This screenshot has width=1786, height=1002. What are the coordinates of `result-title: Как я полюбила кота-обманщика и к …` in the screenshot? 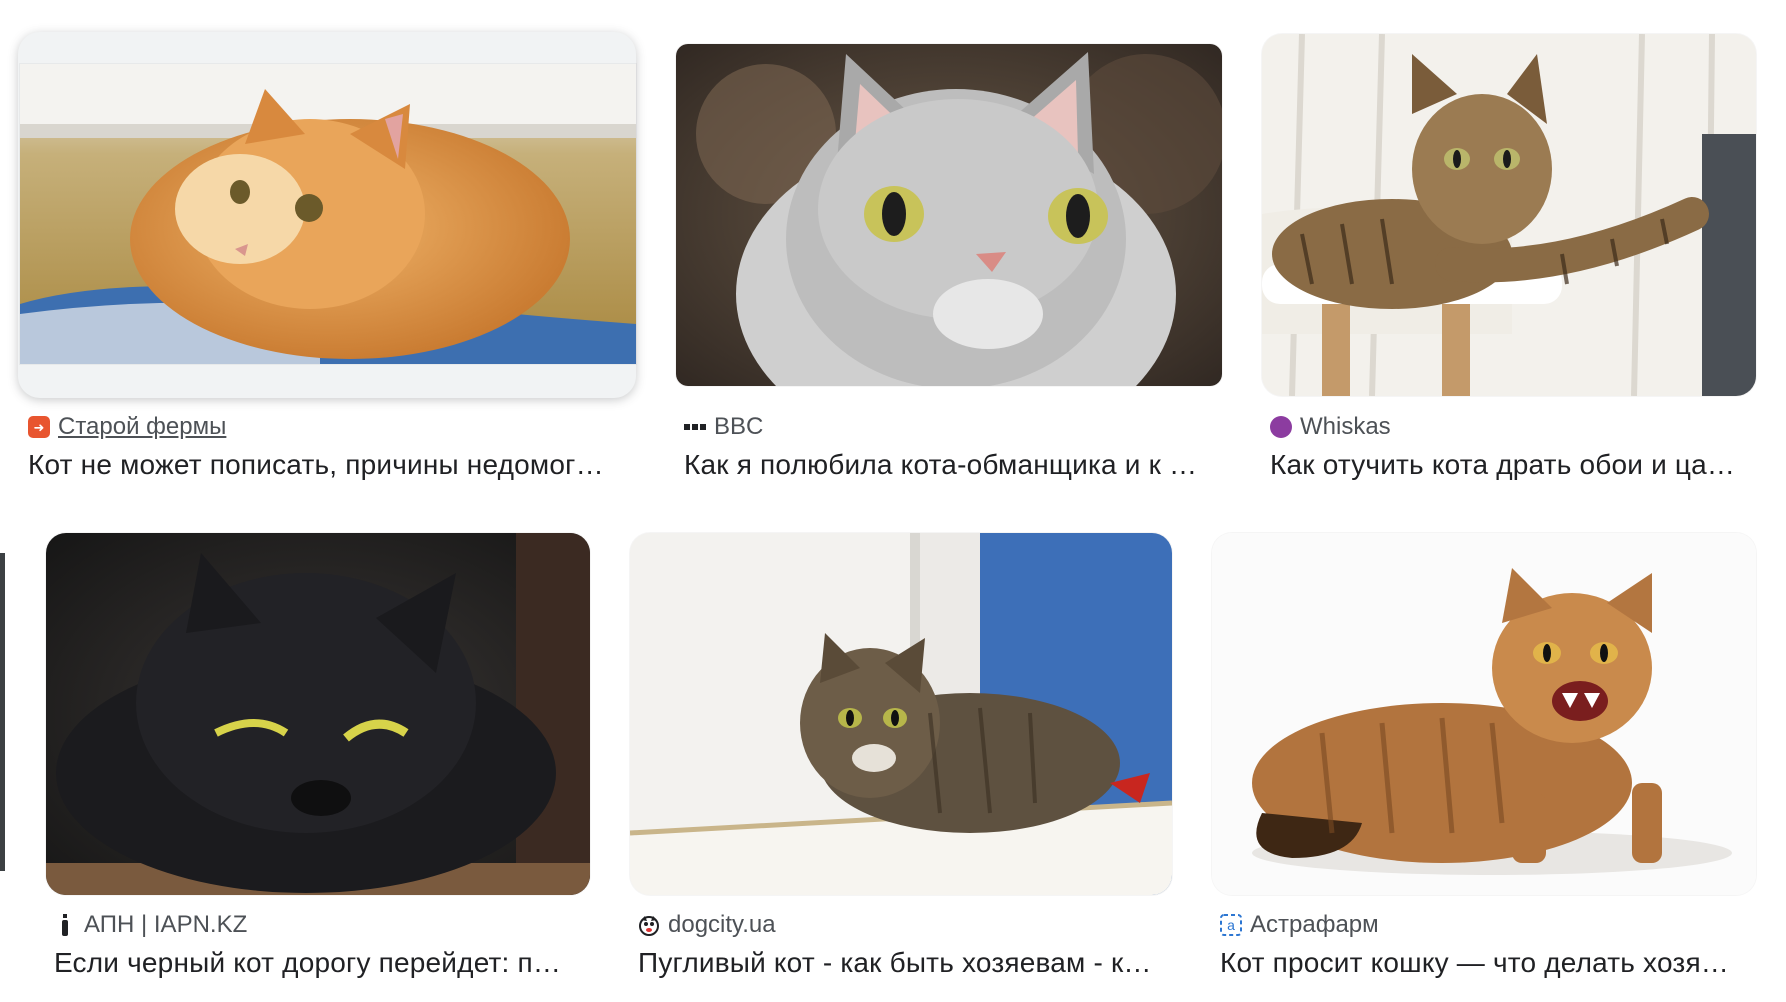 It's located at (949, 465).